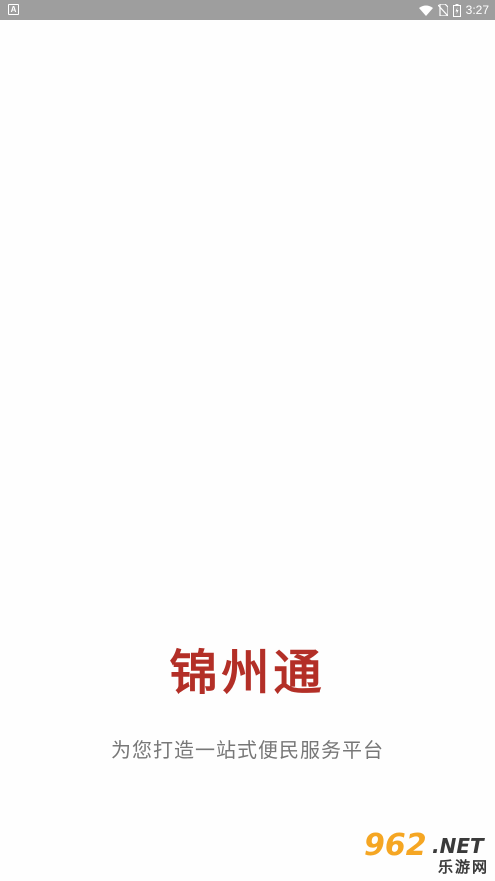 The image size is (495, 881). I want to click on status-left: A, so click(13, 9).